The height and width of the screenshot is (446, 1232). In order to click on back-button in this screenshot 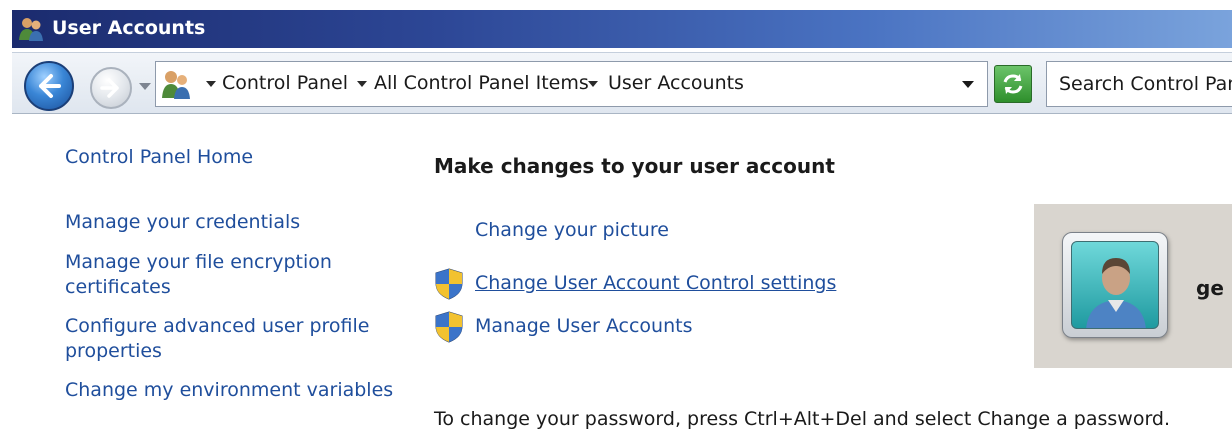, I will do `click(49, 86)`.